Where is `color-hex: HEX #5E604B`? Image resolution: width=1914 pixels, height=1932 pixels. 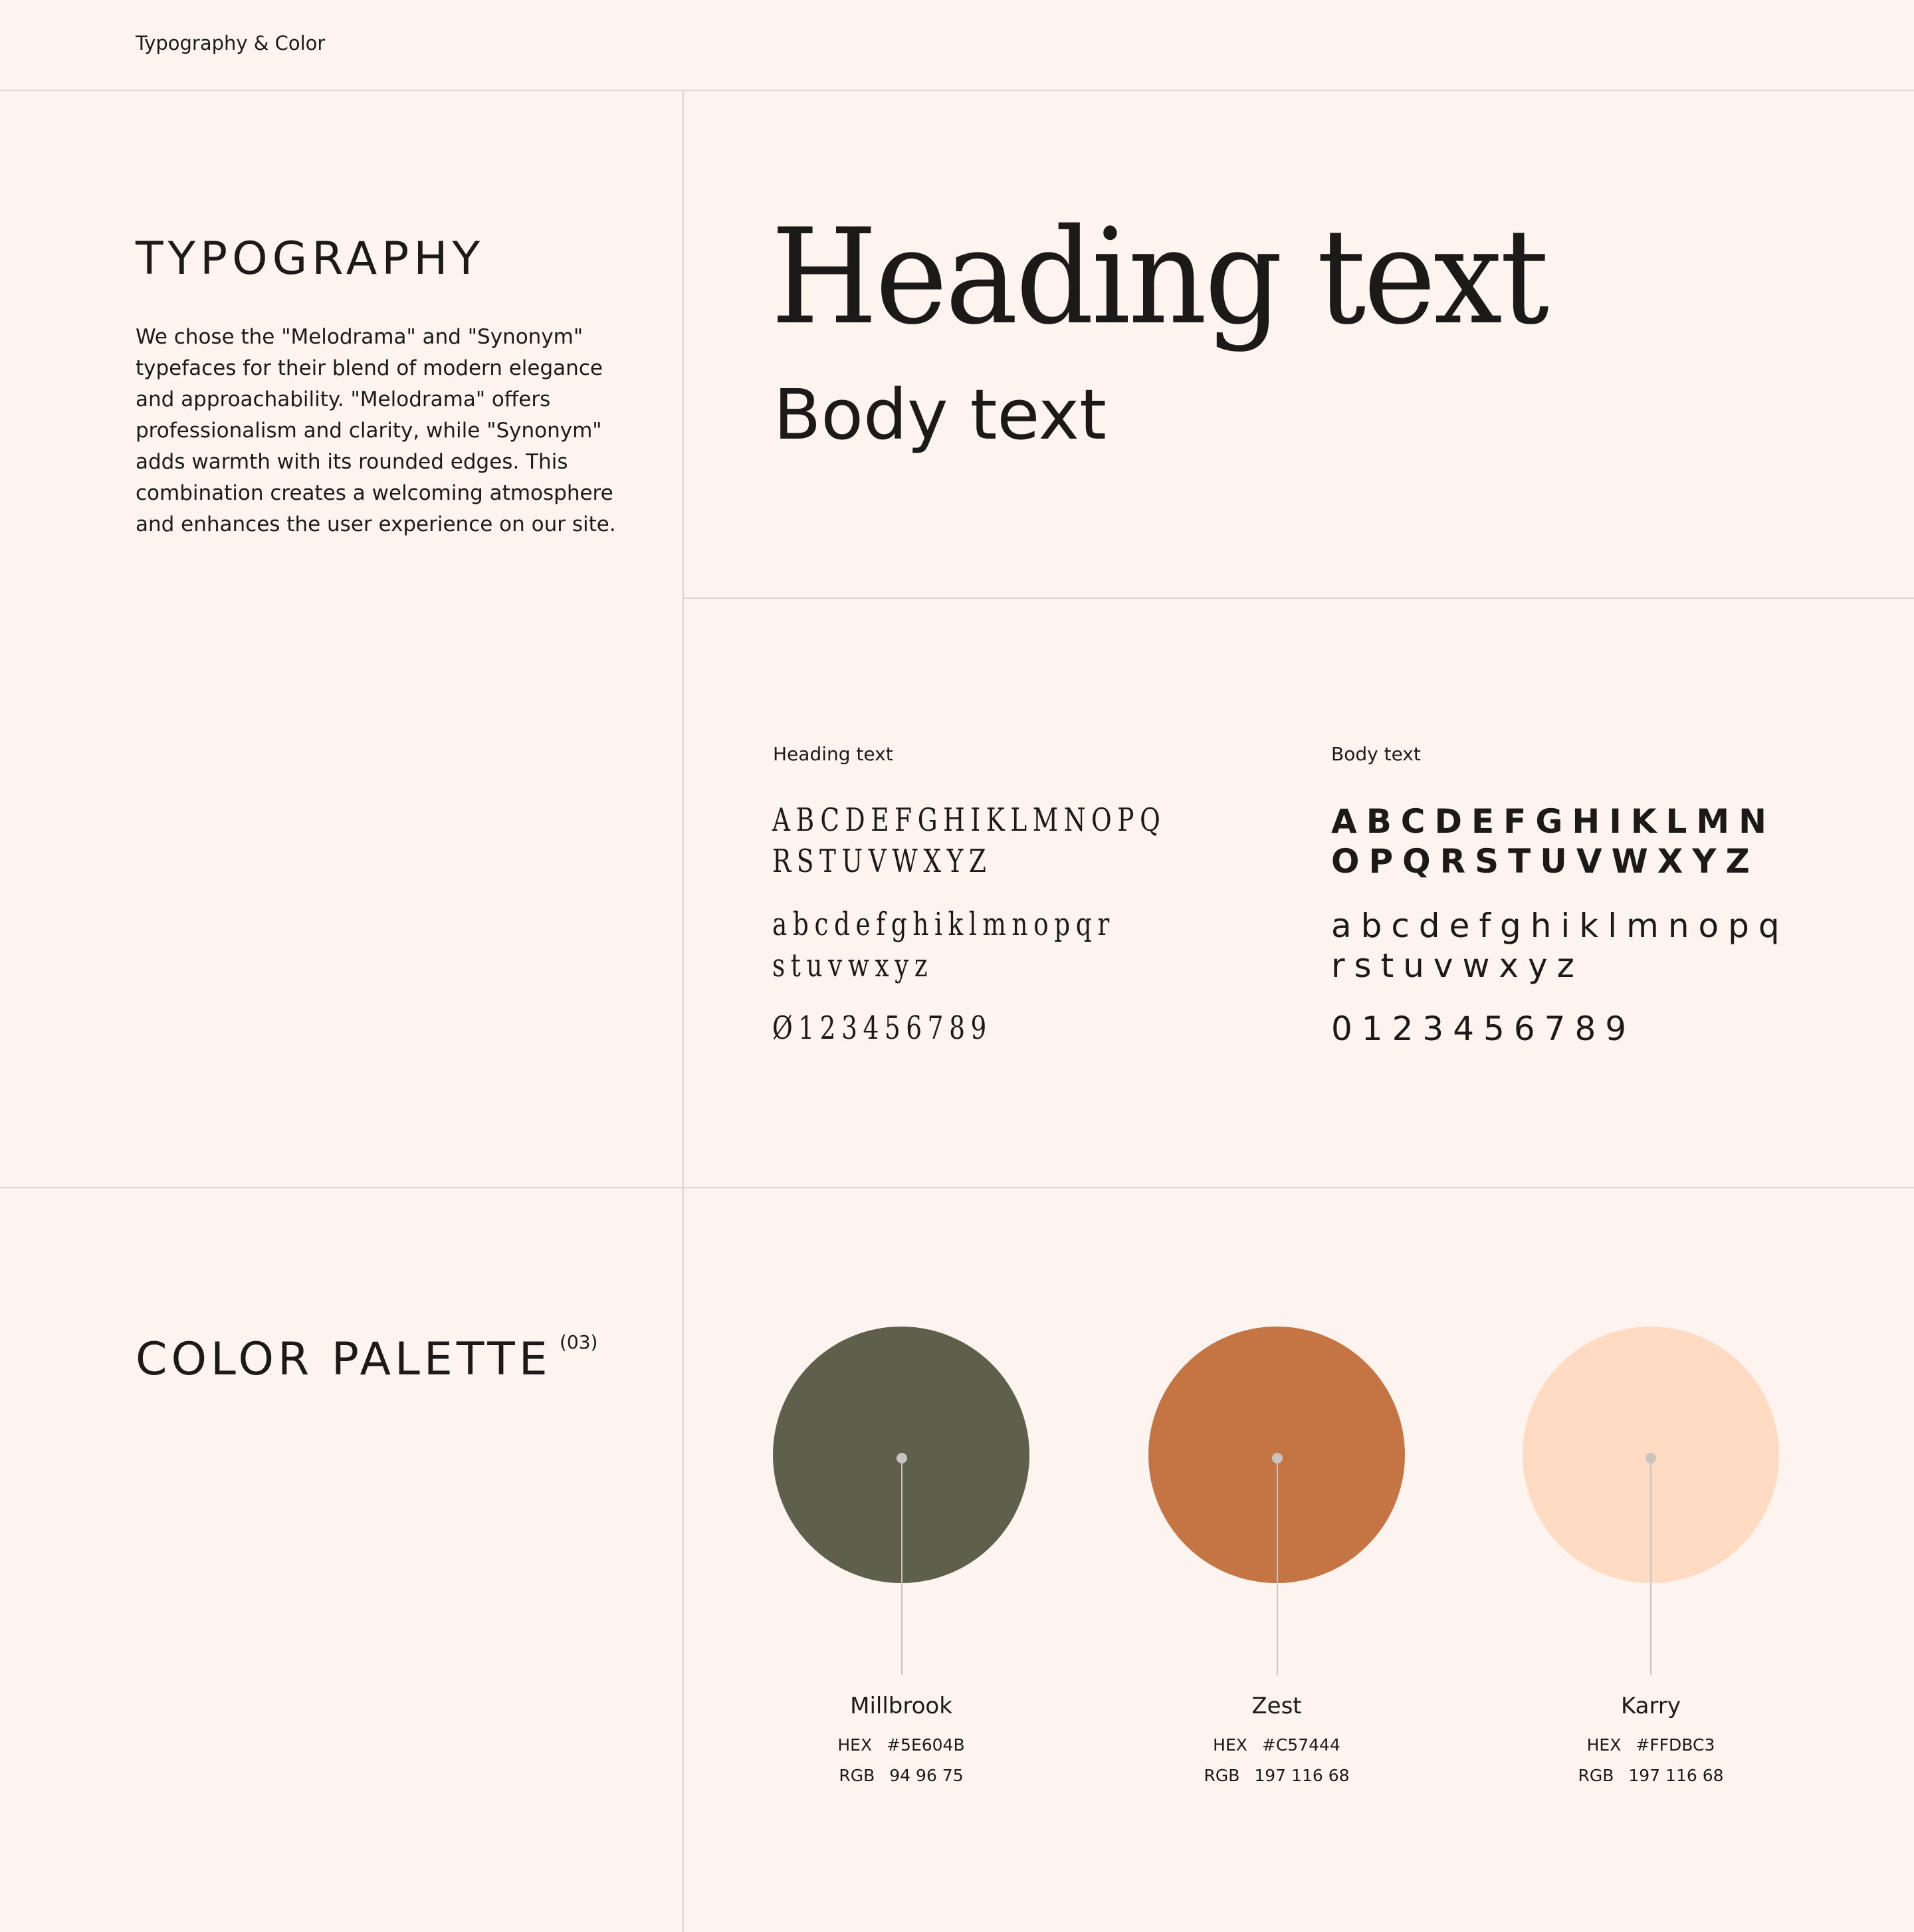 color-hex: HEX #5E604B is located at coordinates (901, 1745).